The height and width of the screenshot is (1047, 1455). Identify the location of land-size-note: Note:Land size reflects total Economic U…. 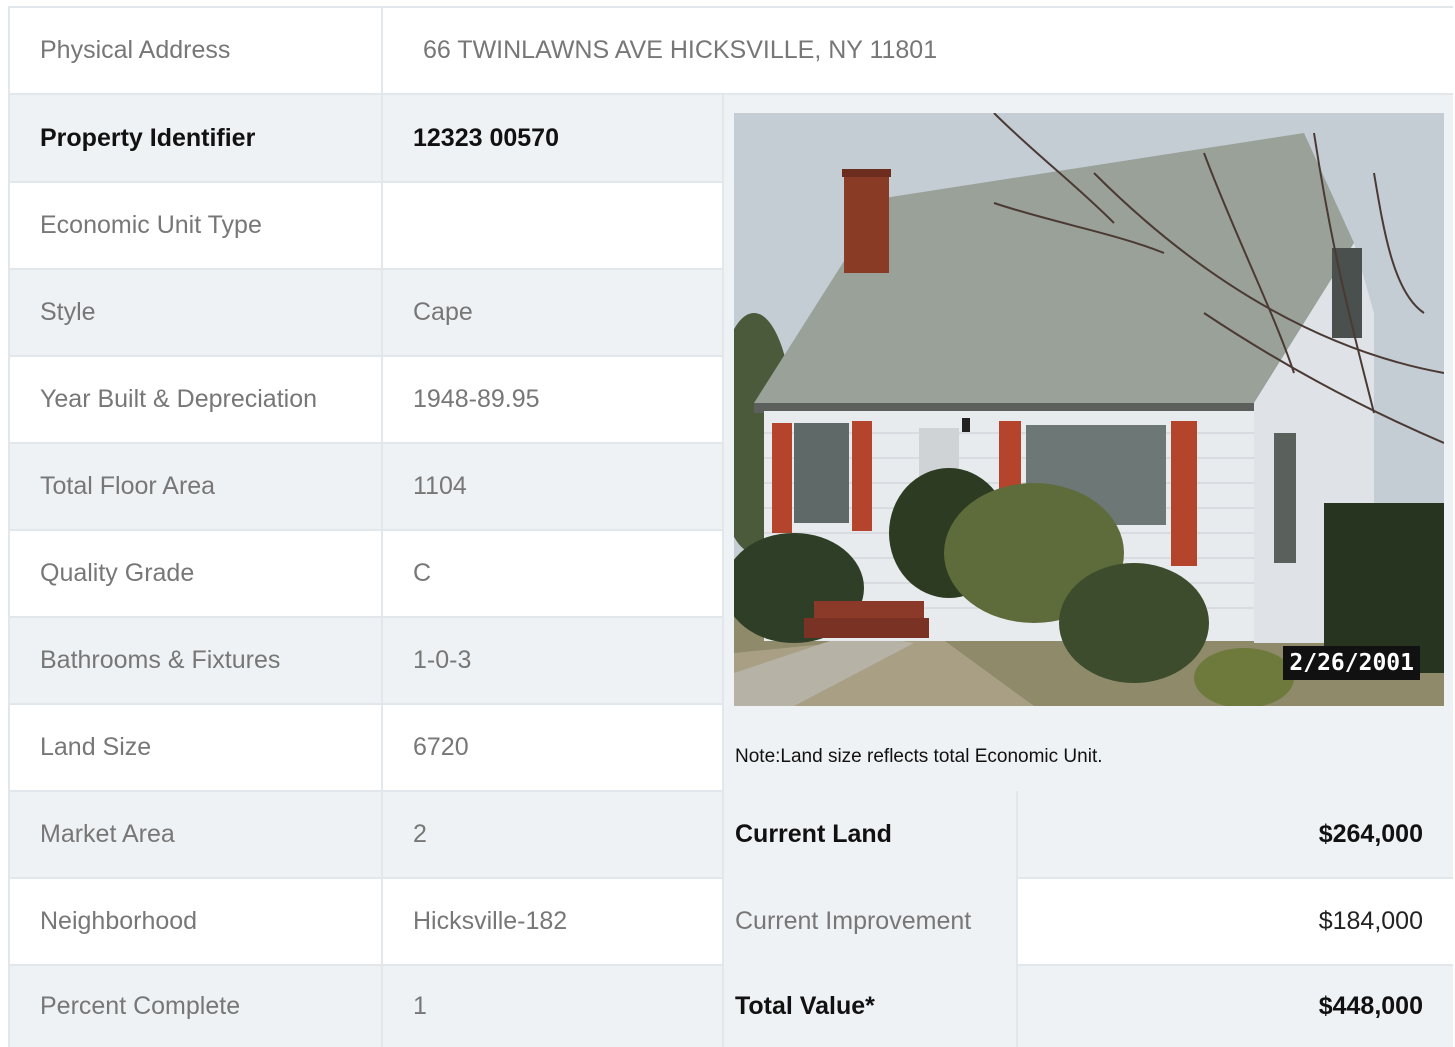
(919, 756).